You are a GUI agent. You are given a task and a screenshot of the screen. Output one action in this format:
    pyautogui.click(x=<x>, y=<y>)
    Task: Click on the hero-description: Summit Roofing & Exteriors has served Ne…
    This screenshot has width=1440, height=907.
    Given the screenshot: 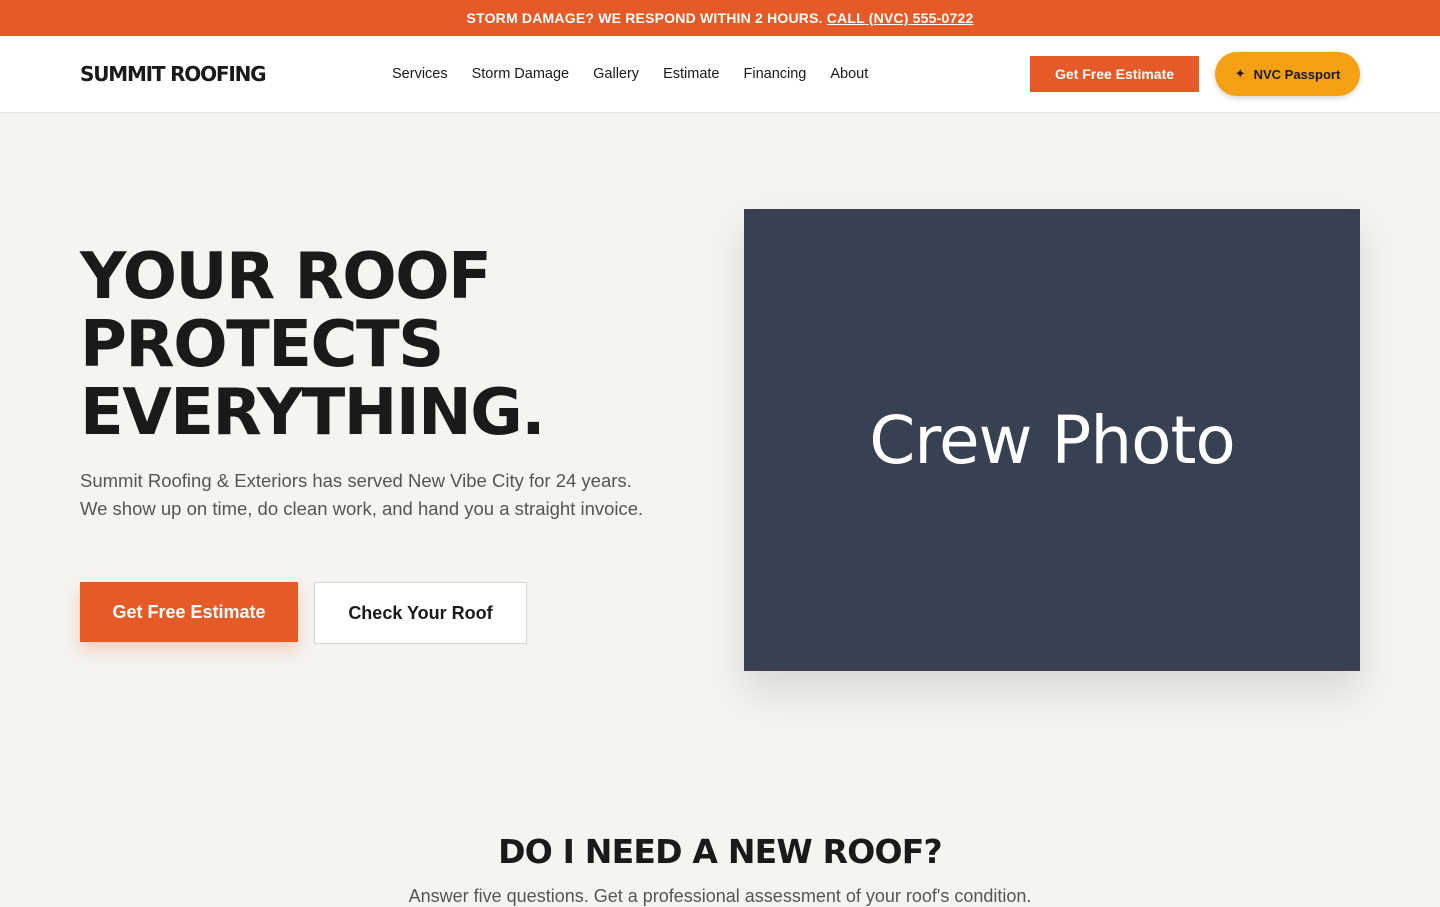 What is the action you would take?
    pyautogui.click(x=362, y=494)
    